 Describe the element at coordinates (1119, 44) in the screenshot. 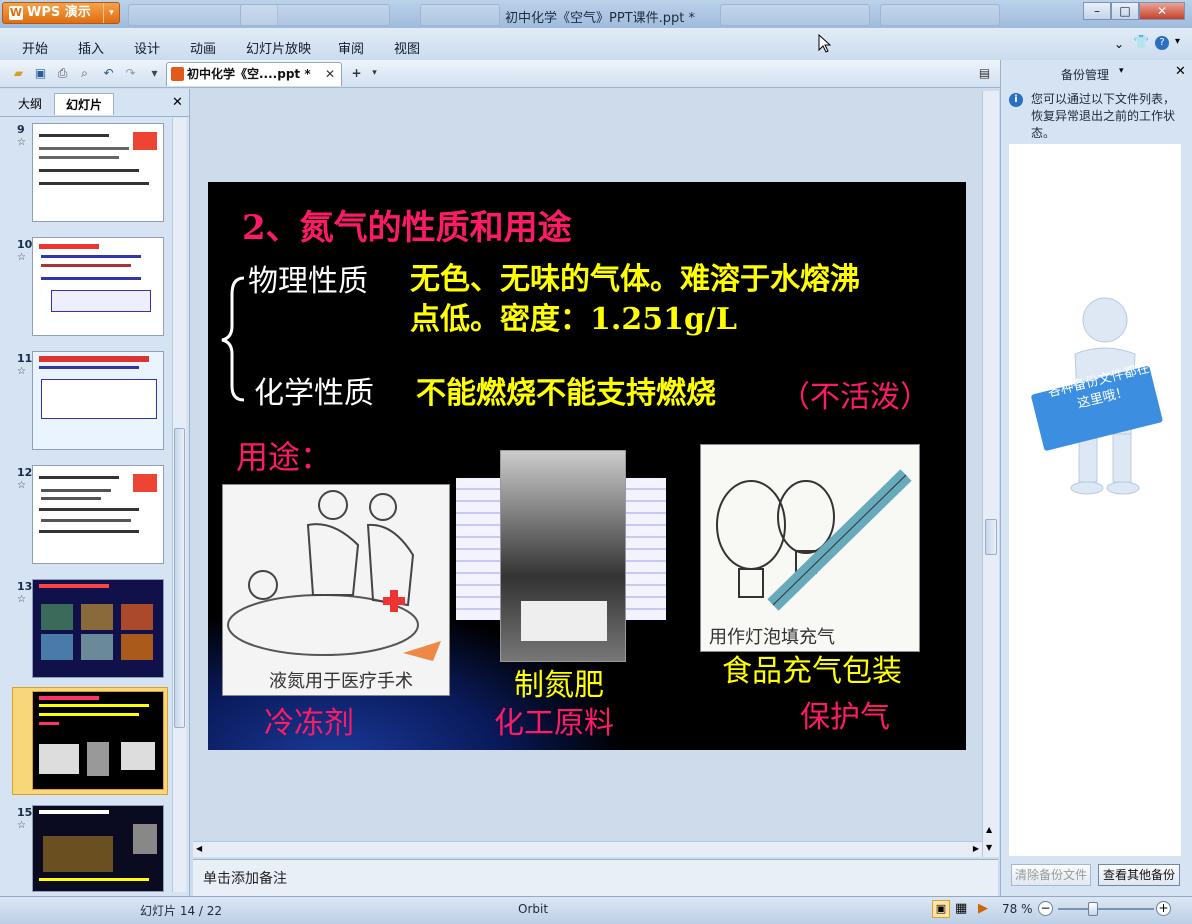

I see `collapse-ribbon-icon: ⌄` at that location.